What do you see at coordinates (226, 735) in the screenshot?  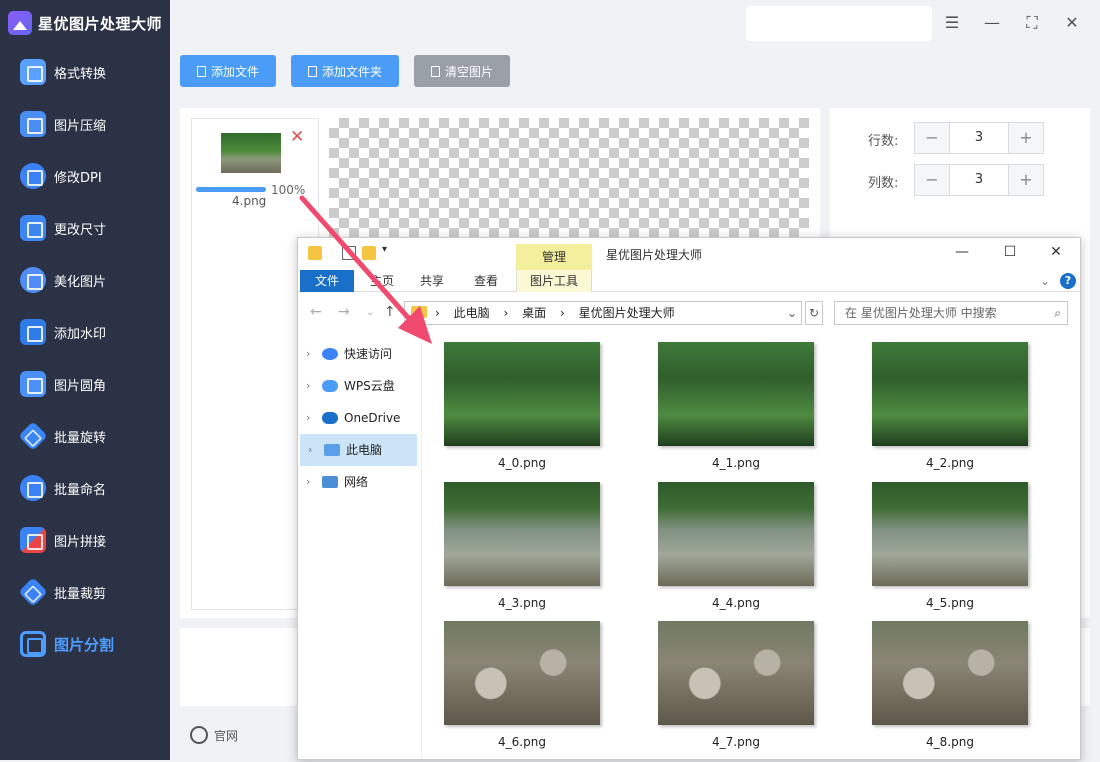 I see `website-link: 官网` at bounding box center [226, 735].